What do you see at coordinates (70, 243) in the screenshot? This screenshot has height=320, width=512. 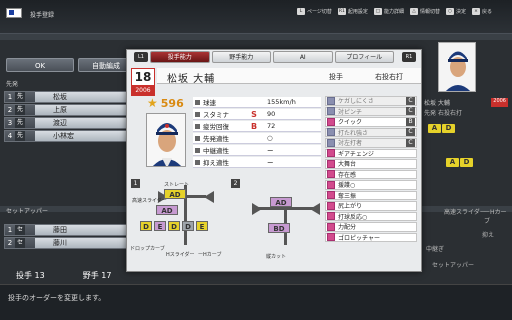 I see `roster-row: 2 セ藤川` at bounding box center [70, 243].